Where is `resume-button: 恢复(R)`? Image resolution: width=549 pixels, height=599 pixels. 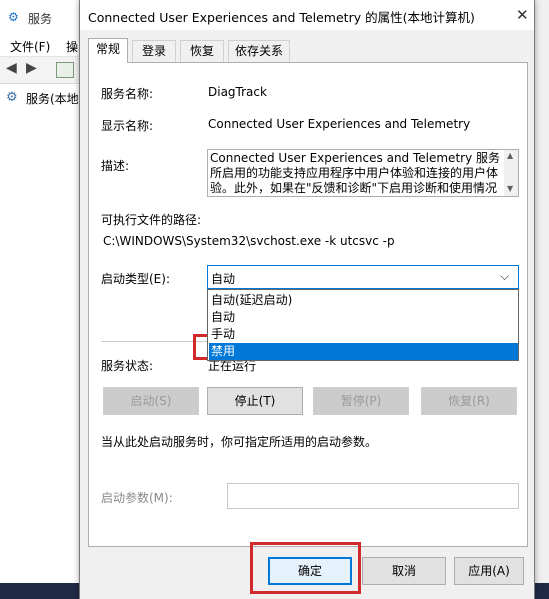
resume-button: 恢复(R) is located at coordinates (469, 401).